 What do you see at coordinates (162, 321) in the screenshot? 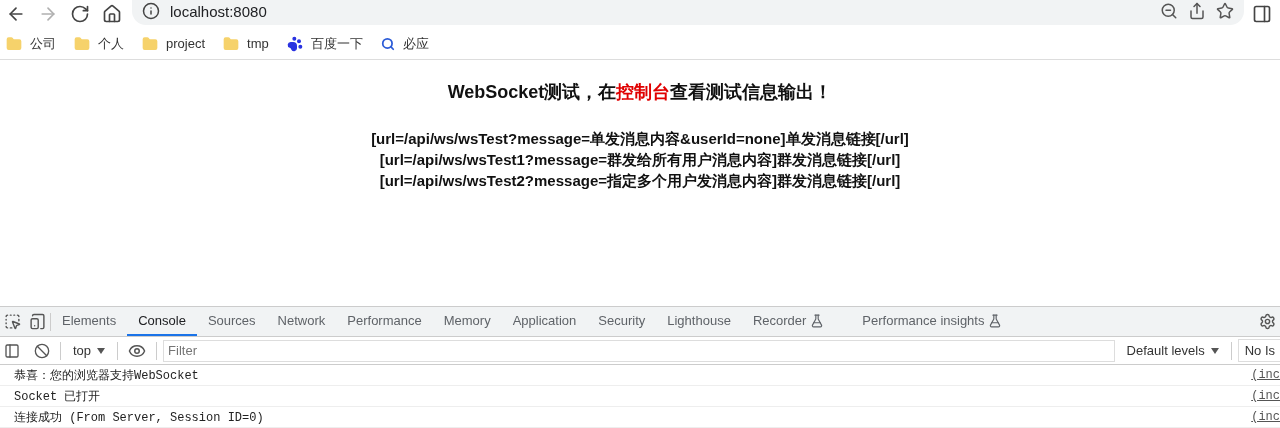
I see `devtools-tab: Console` at bounding box center [162, 321].